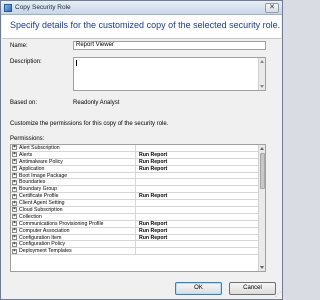 The height and width of the screenshot is (300, 320). I want to click on permission-name-cell: + Application, so click(73, 168).